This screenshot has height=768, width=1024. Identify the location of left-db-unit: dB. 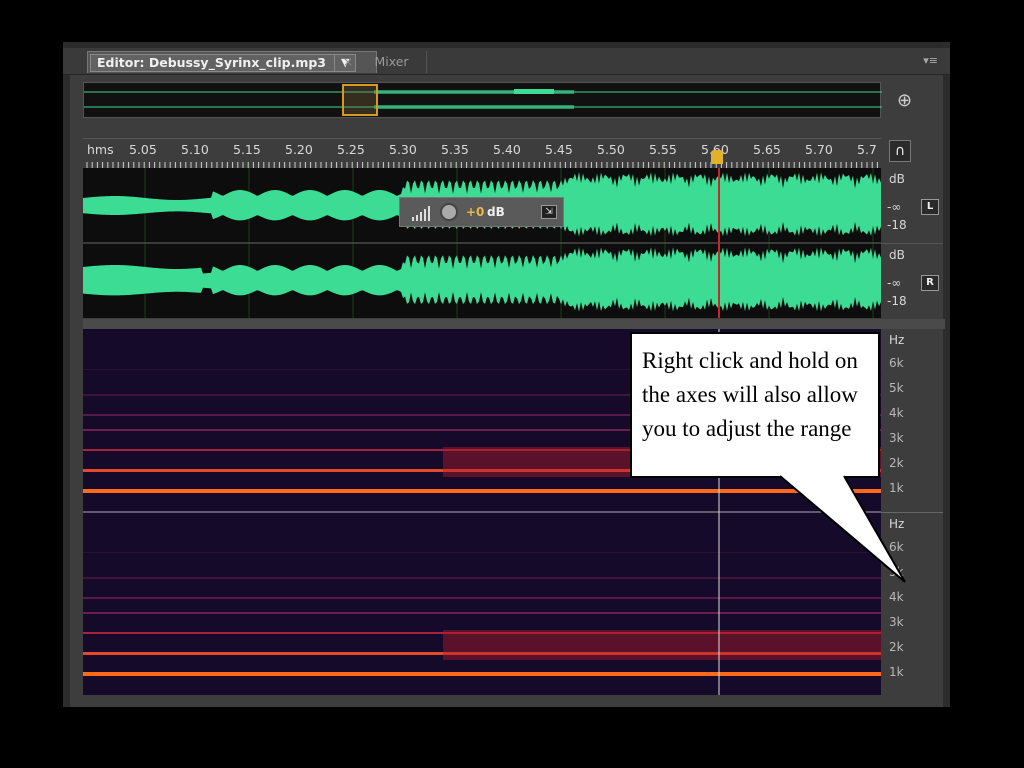
(897, 179).